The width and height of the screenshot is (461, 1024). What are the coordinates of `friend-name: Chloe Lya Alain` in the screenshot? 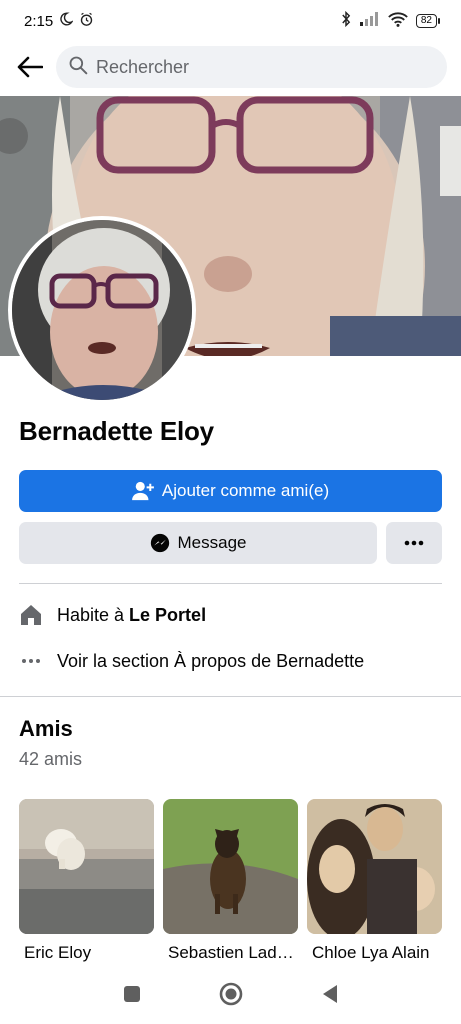 It's located at (371, 952).